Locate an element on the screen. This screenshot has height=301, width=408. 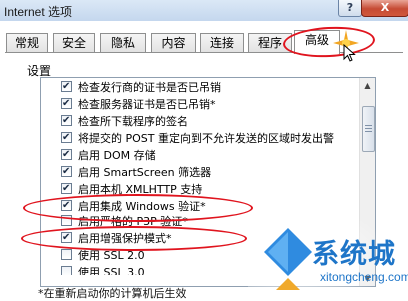
list-item: 启用 DOM 存储 is located at coordinates (108, 155).